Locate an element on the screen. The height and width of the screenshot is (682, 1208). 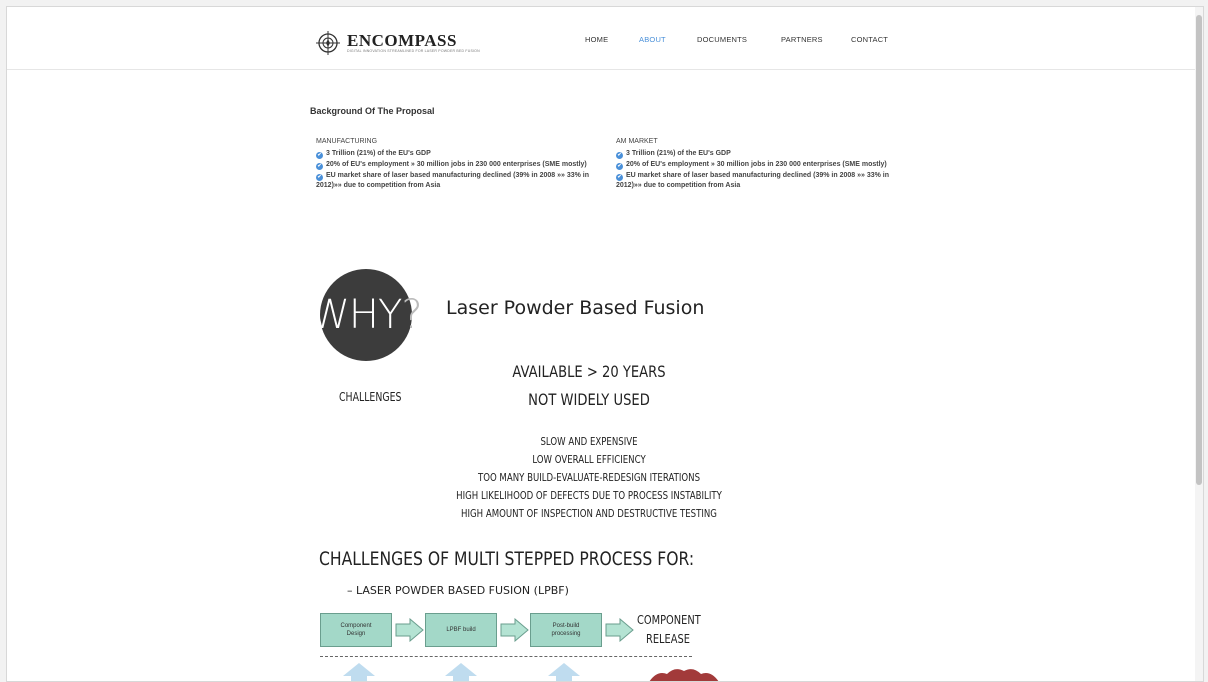
process-subheading: – LASER POWDER BASED FUSION (LPBF) is located at coordinates (458, 590).